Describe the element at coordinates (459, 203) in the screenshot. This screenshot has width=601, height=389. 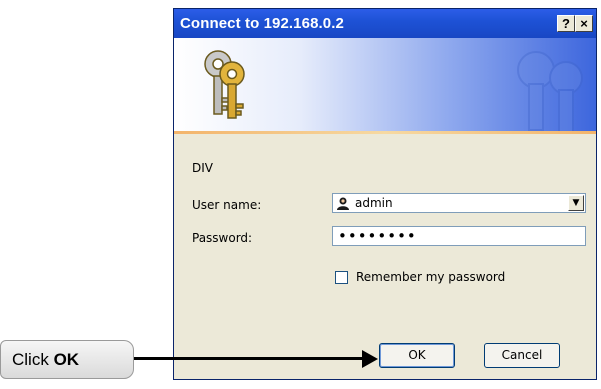
I see `username-combobox: admin ▼` at that location.